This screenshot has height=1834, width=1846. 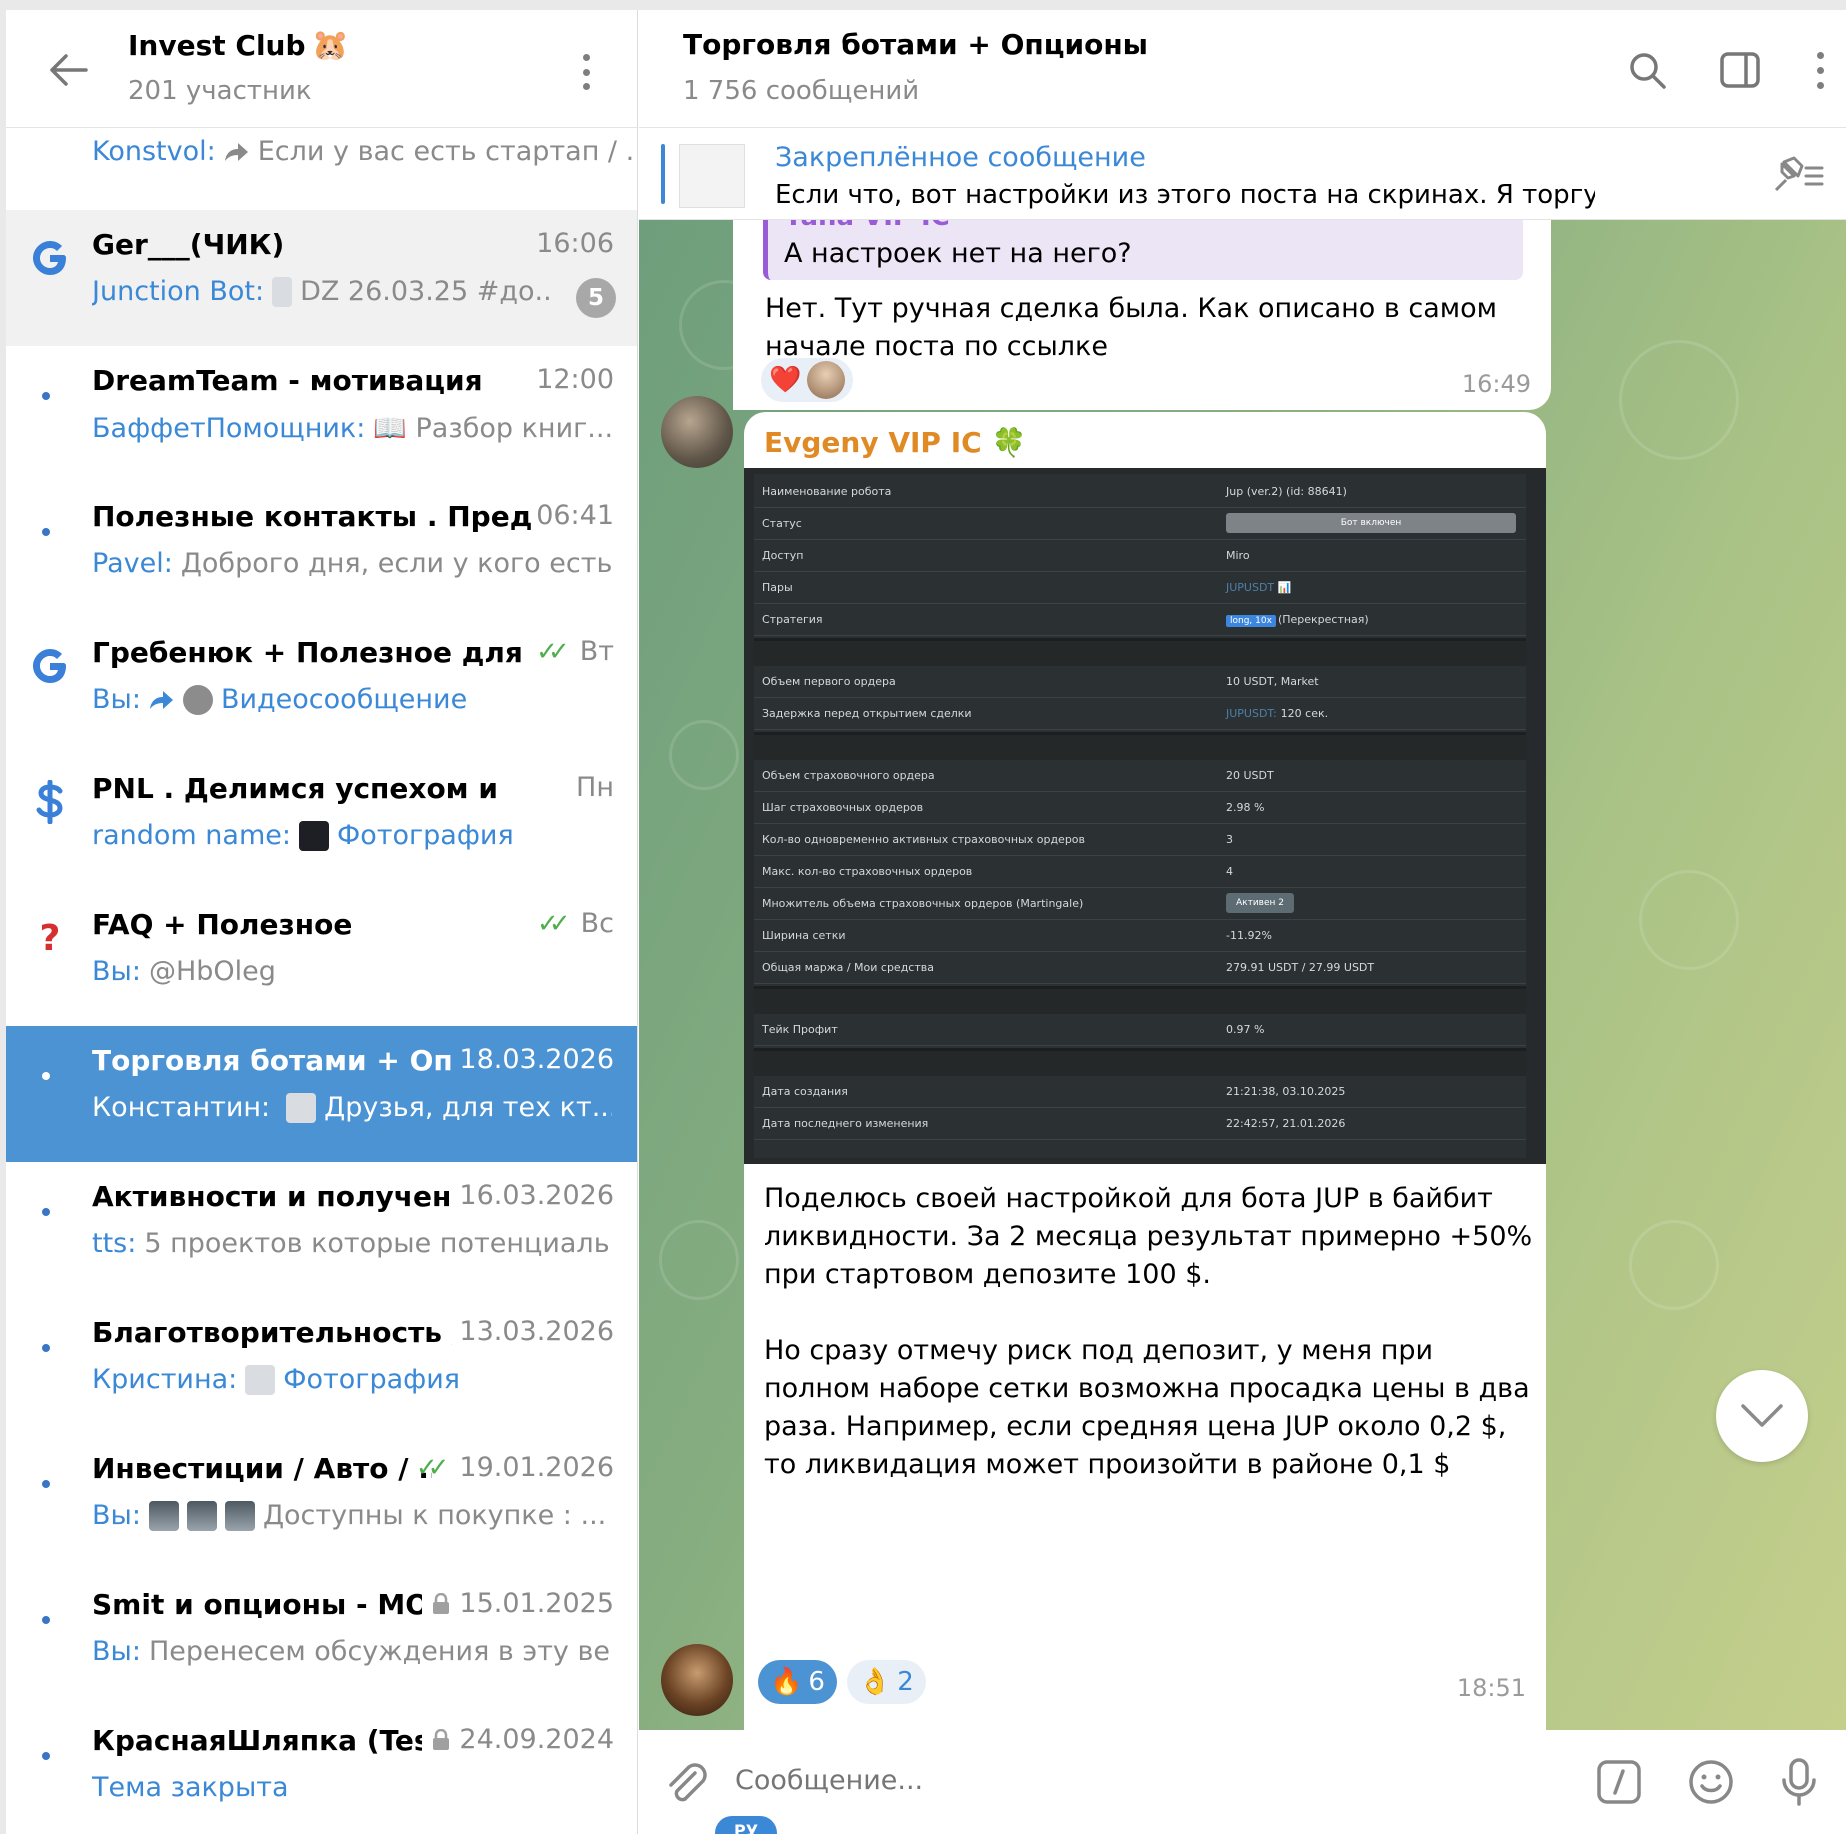 I want to click on settings-value: 22:42:57, 21.01.2026, so click(x=1285, y=1123).